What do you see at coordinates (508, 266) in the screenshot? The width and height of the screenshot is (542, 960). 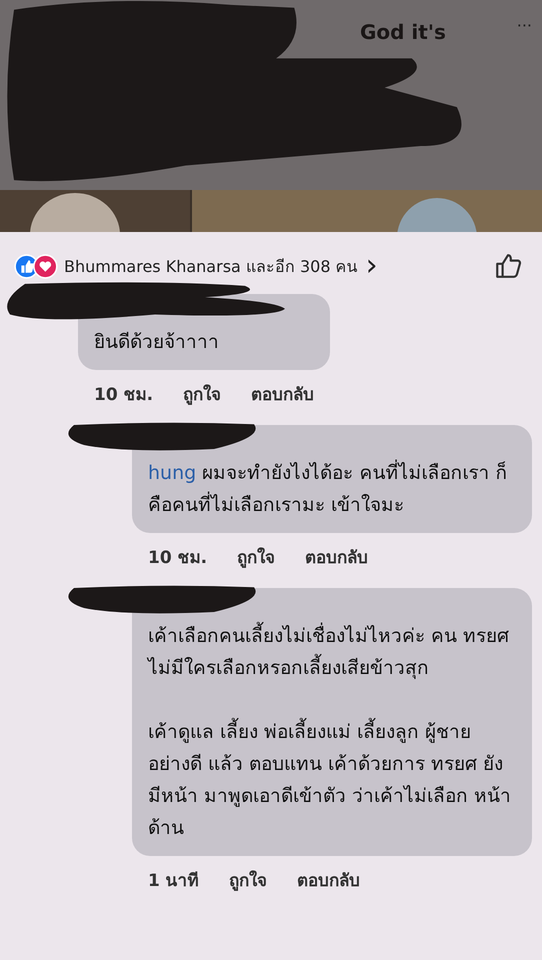 I see `like-icon` at bounding box center [508, 266].